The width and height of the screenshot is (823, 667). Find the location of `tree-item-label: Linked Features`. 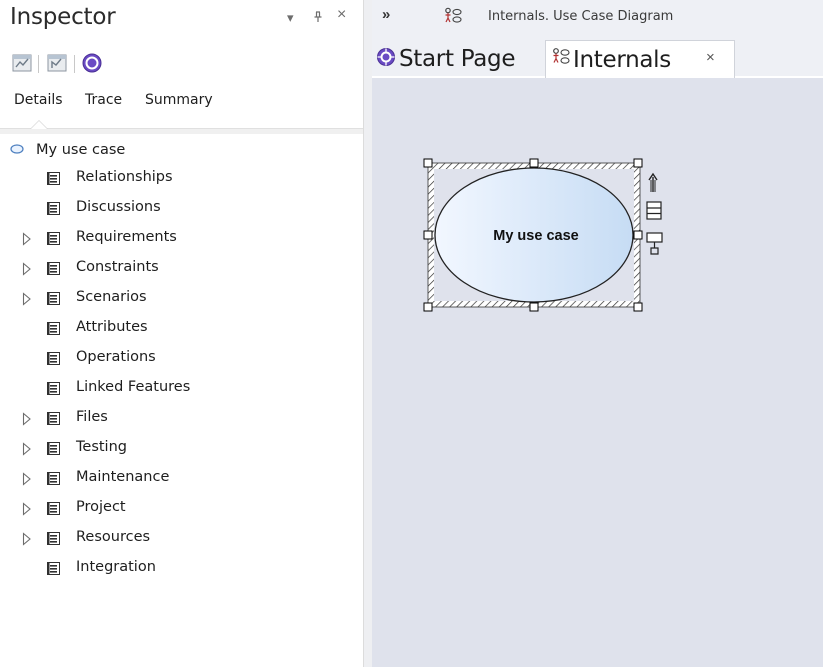

tree-item-label: Linked Features is located at coordinates (133, 387).